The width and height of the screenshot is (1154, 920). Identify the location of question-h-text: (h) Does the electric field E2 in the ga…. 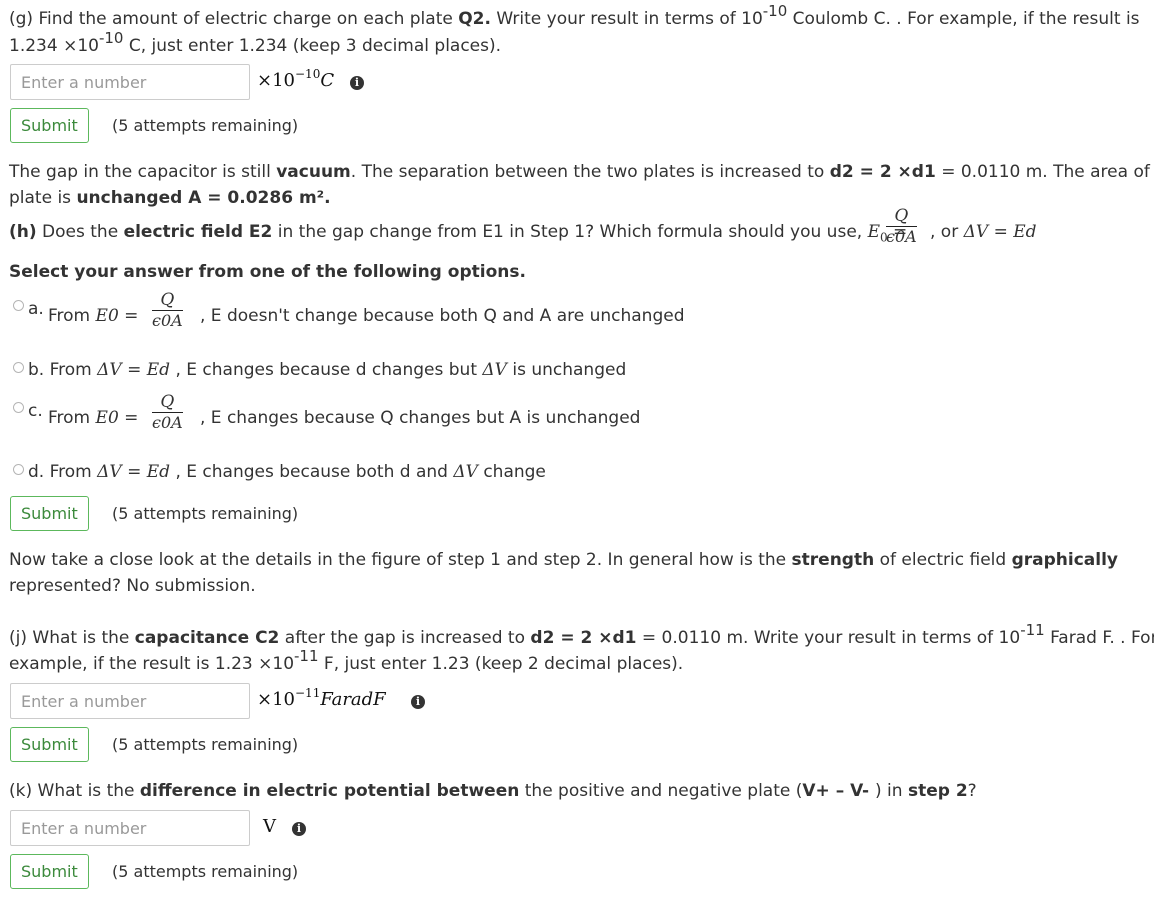
(458, 233).